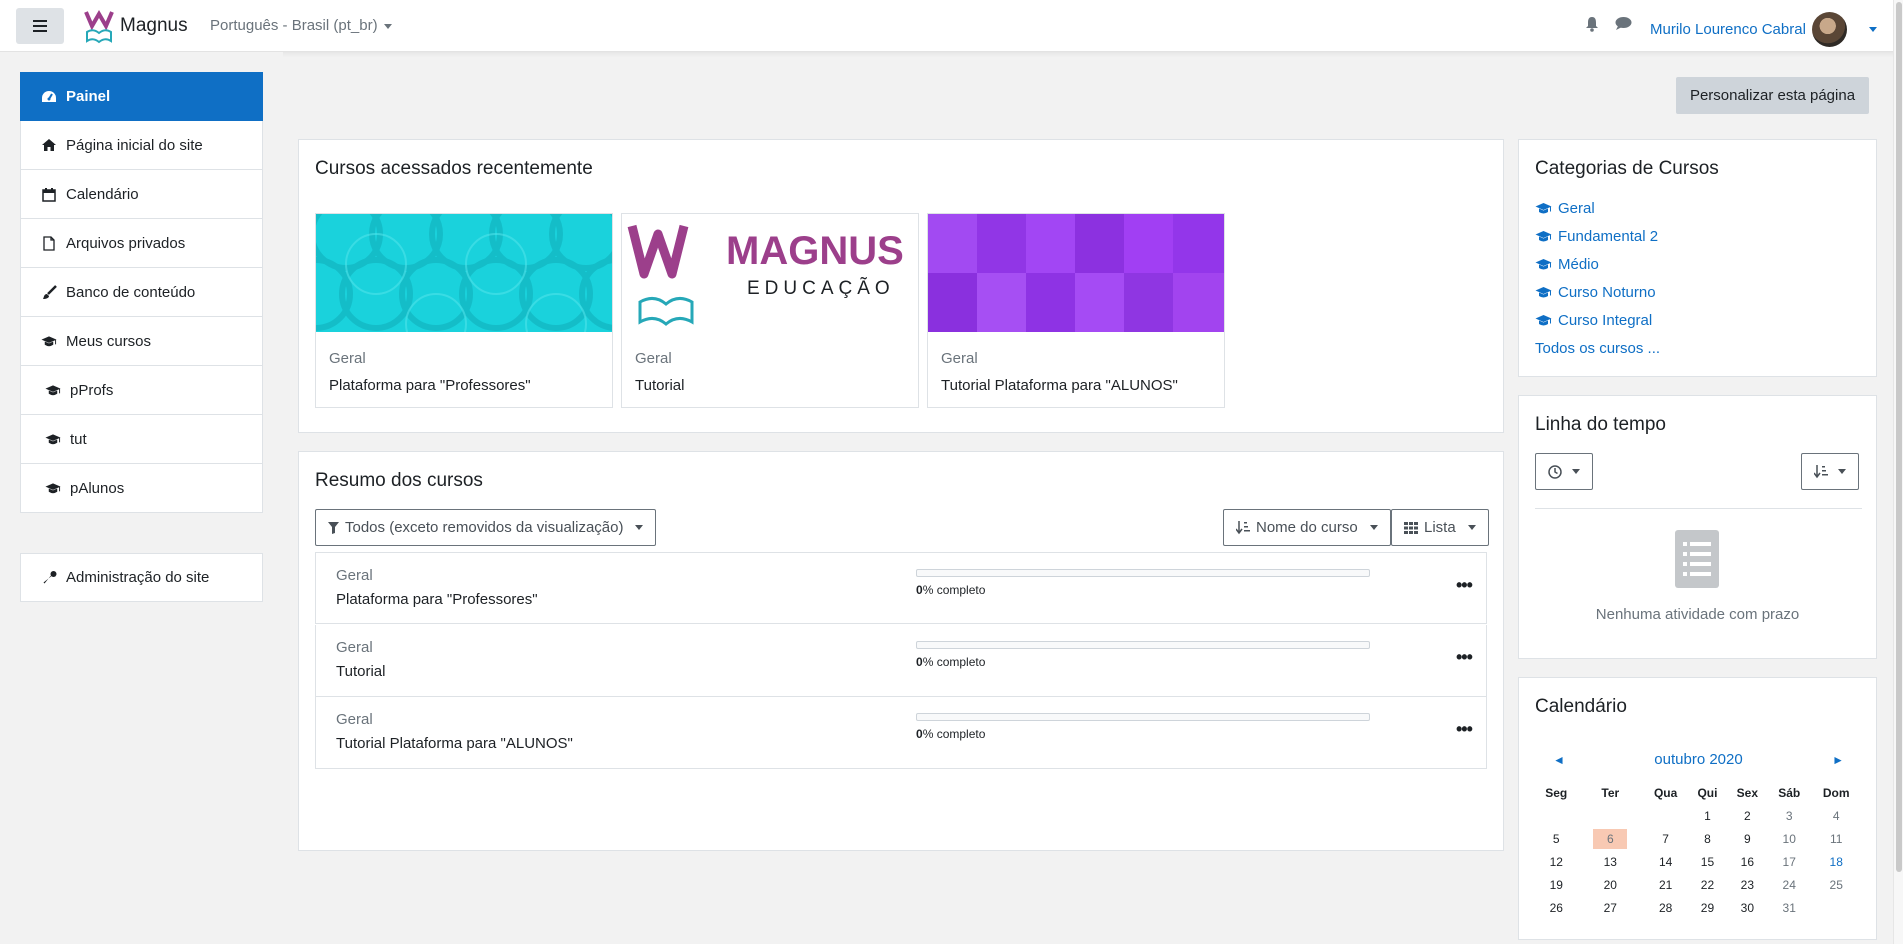 Image resolution: width=1903 pixels, height=944 pixels. What do you see at coordinates (1707, 861) in the screenshot?
I see `calendar-day: 15` at bounding box center [1707, 861].